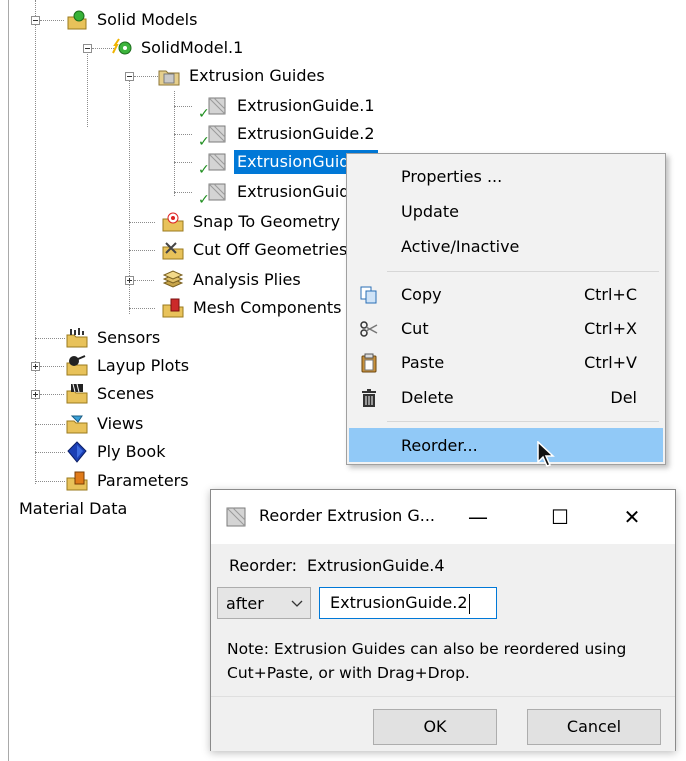 The width and height of the screenshot is (686, 761). I want to click on minimize-button: —, so click(478, 517).